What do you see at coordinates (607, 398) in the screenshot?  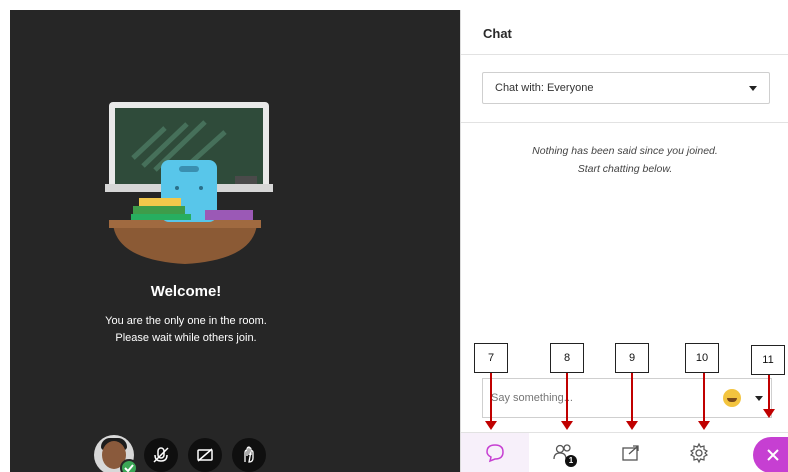 I see `message-input` at bounding box center [607, 398].